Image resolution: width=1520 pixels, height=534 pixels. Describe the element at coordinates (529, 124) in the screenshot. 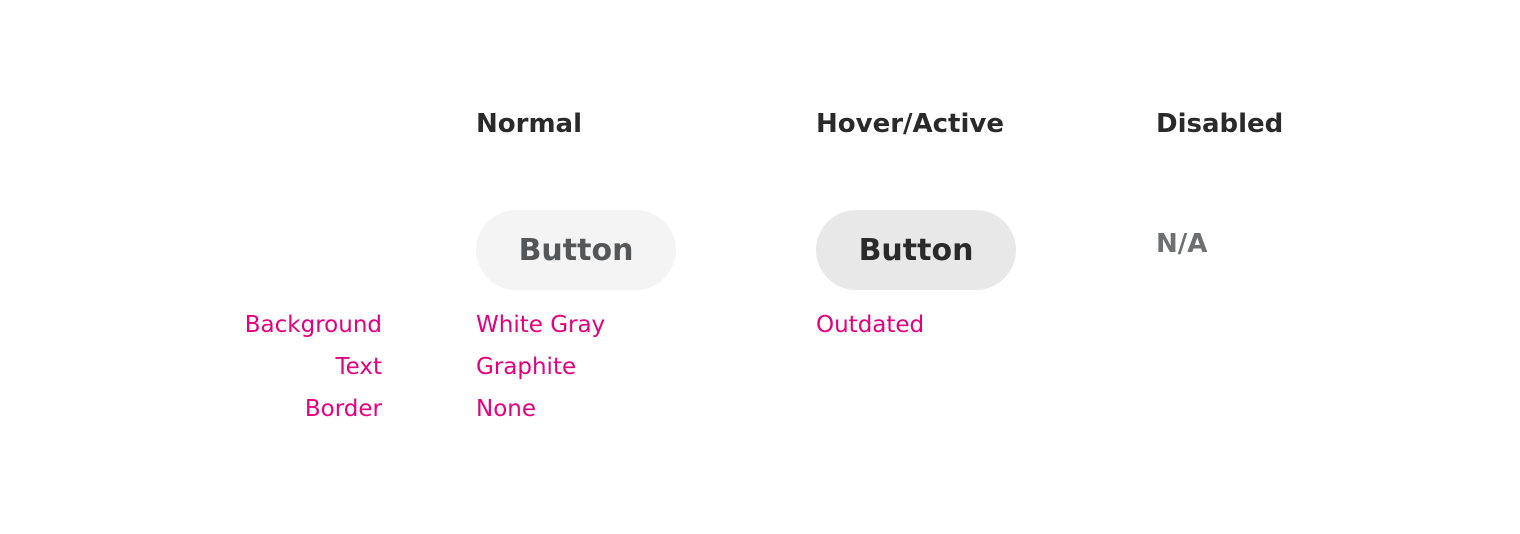

I see `column-header-normal: Normal` at that location.